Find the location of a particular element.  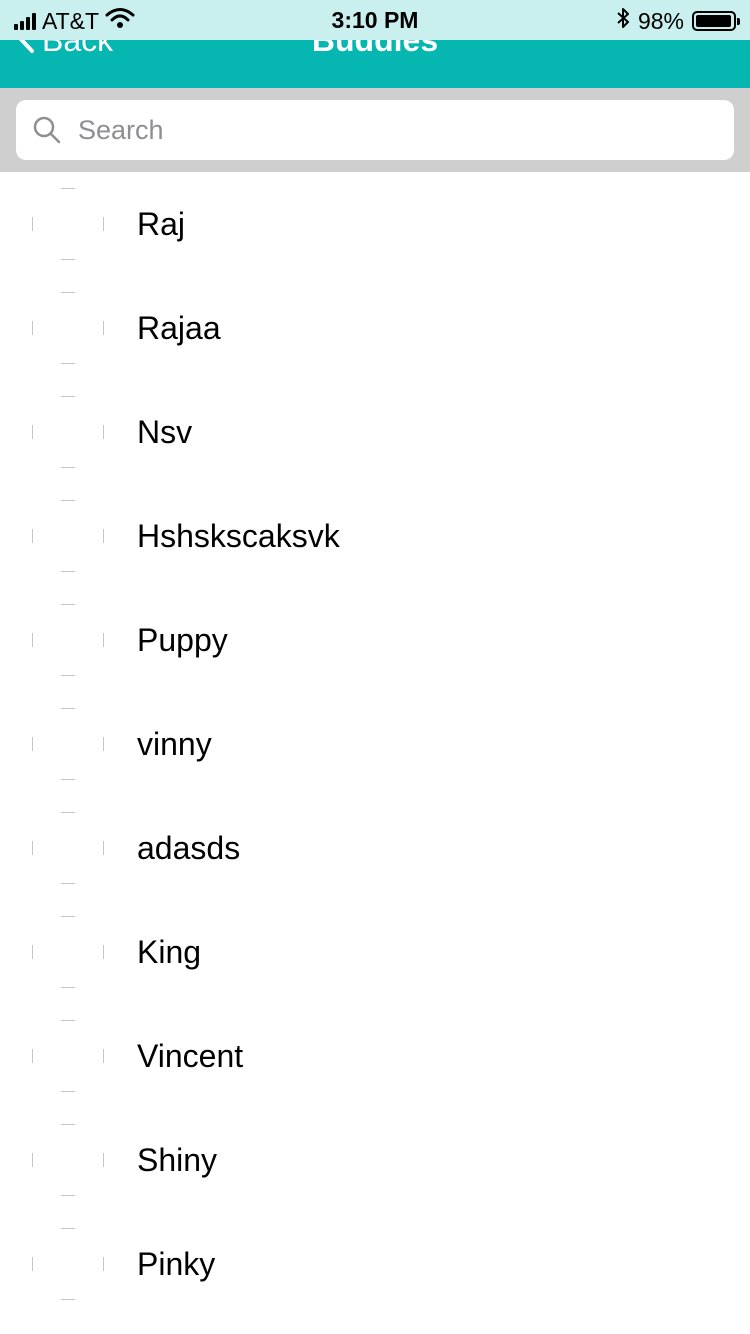

list-item: Vincent is located at coordinates (375, 1056).